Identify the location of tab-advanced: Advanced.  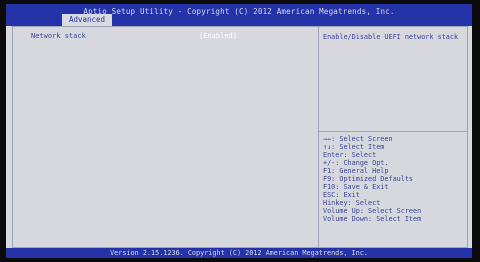
(87, 20).